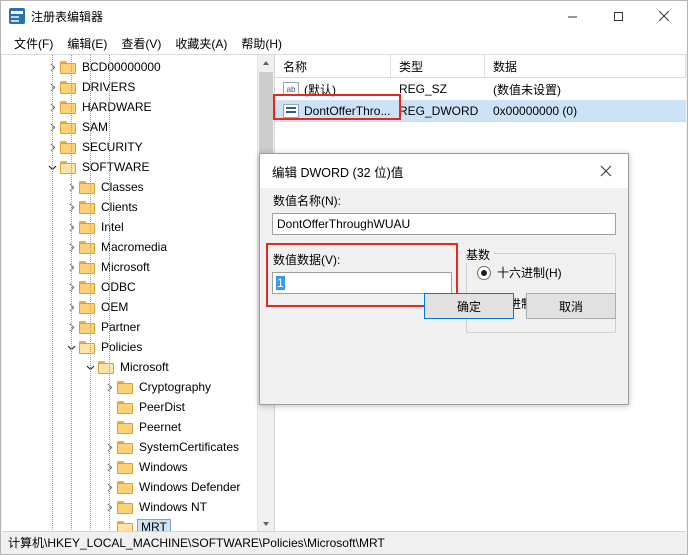 Image resolution: width=688 pixels, height=555 pixels. I want to click on tree-item-label: SystemCertificates, so click(189, 447).